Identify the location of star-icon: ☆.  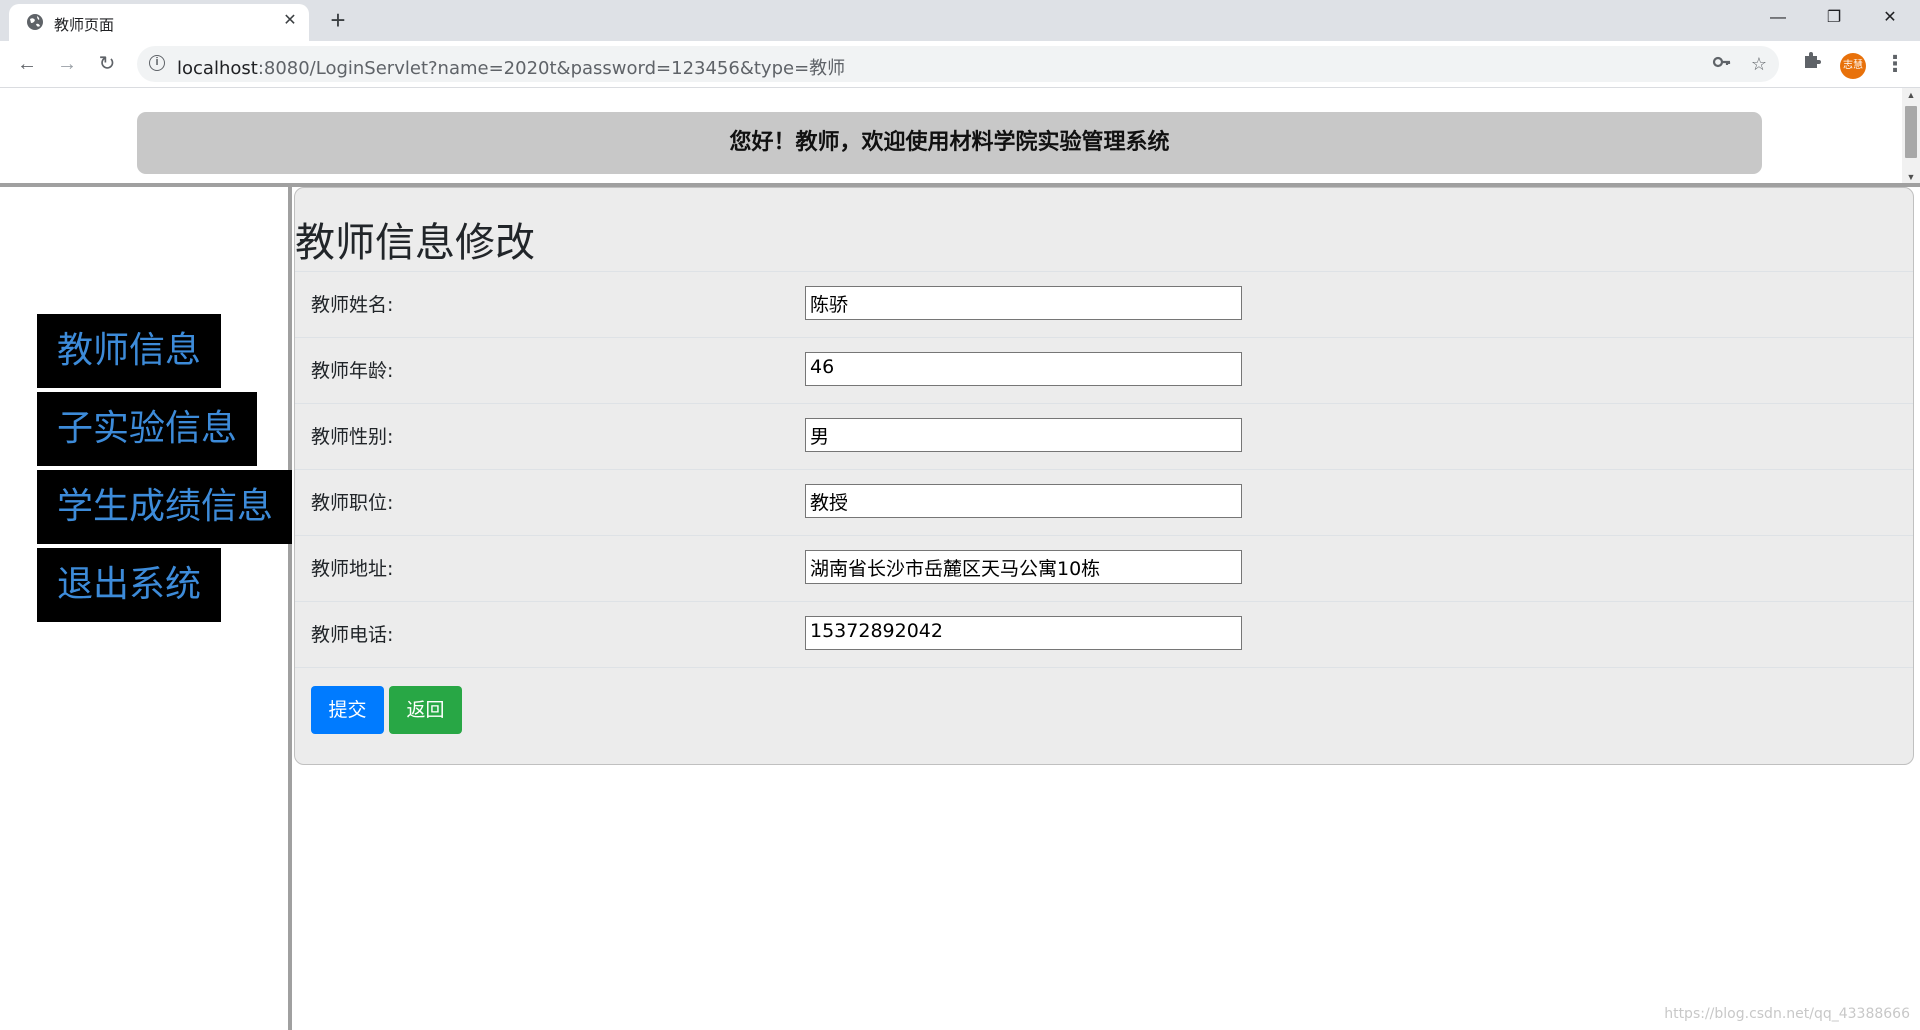
(1759, 64).